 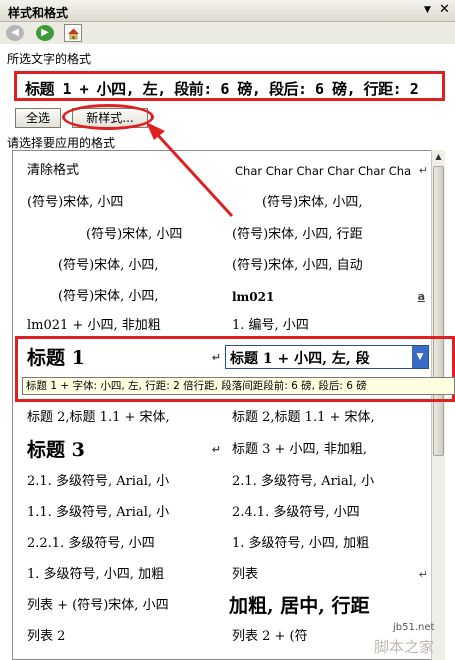 What do you see at coordinates (323, 326) in the screenshot?
I see `style-item: 1. 编号, 小四` at bounding box center [323, 326].